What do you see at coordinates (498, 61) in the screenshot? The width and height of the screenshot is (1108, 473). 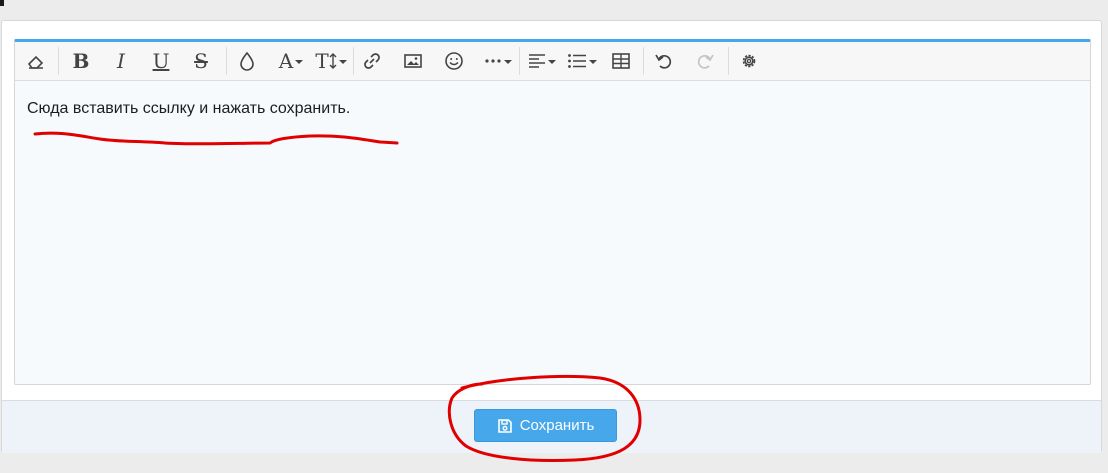 I see `more-options-icon` at bounding box center [498, 61].